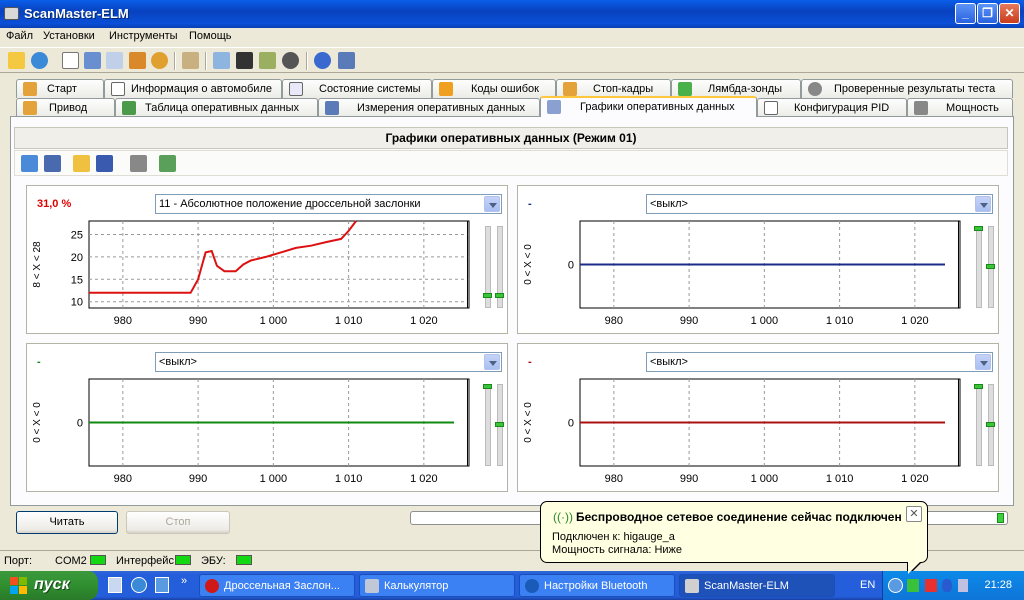  I want to click on info-doc-icon, so click(70, 60).